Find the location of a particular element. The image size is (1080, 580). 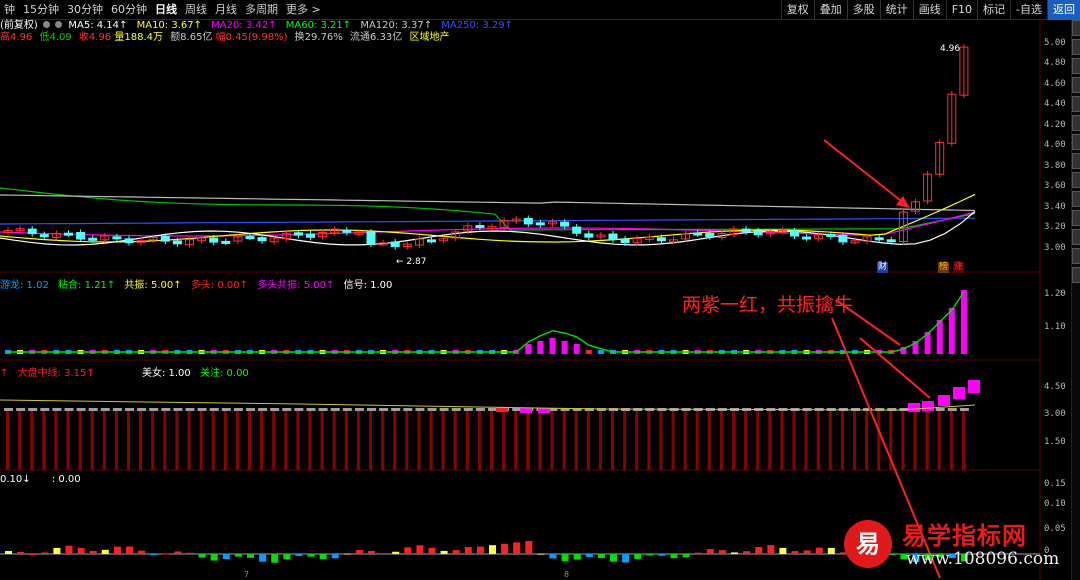

watermark-title: 易学指标网 is located at coordinates (964, 536).